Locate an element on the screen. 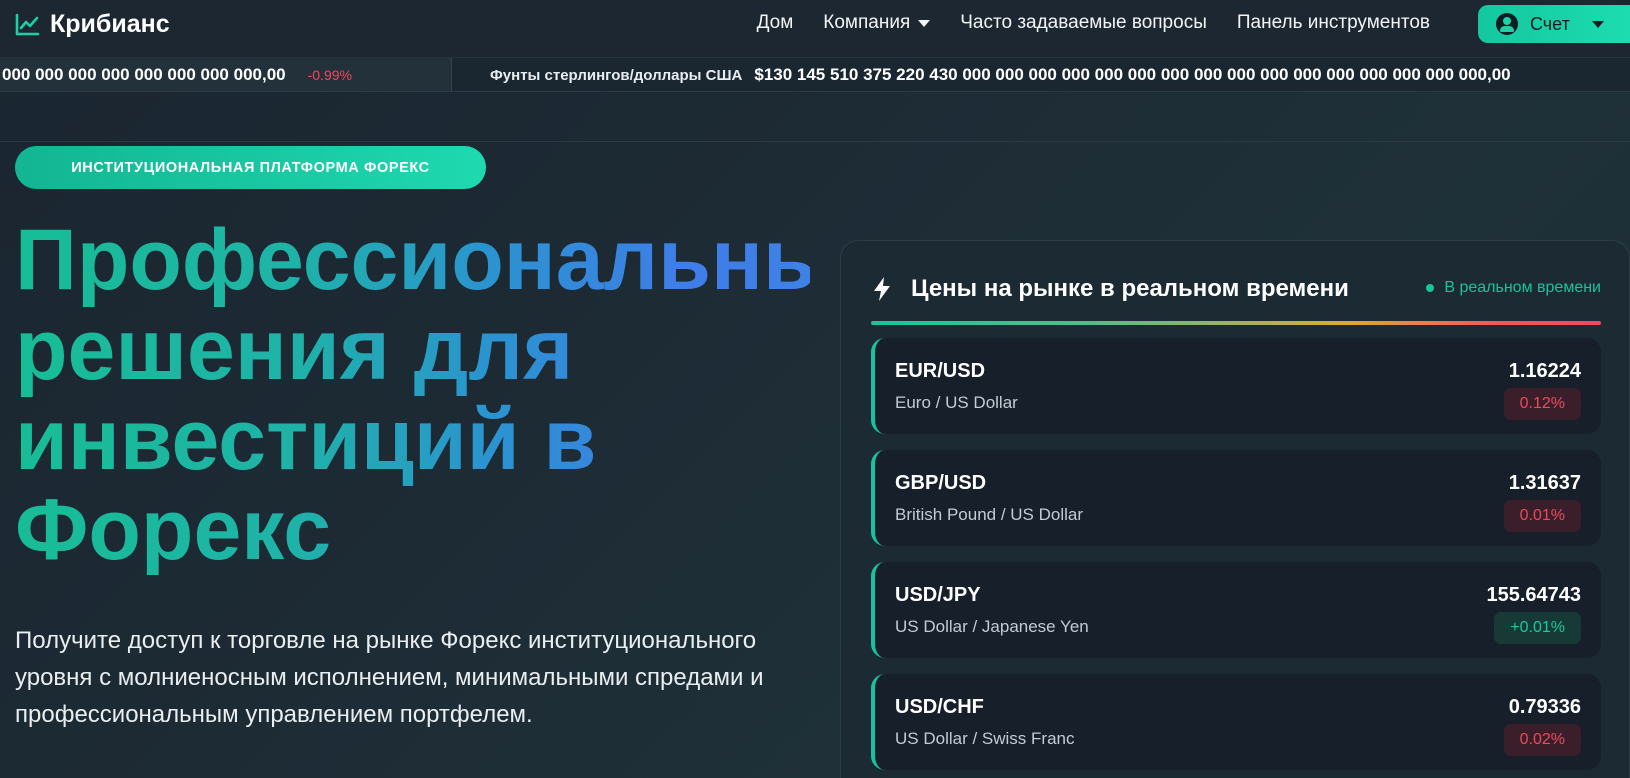 This screenshot has height=778, width=1630. live-label: В реальном времени is located at coordinates (1522, 287).